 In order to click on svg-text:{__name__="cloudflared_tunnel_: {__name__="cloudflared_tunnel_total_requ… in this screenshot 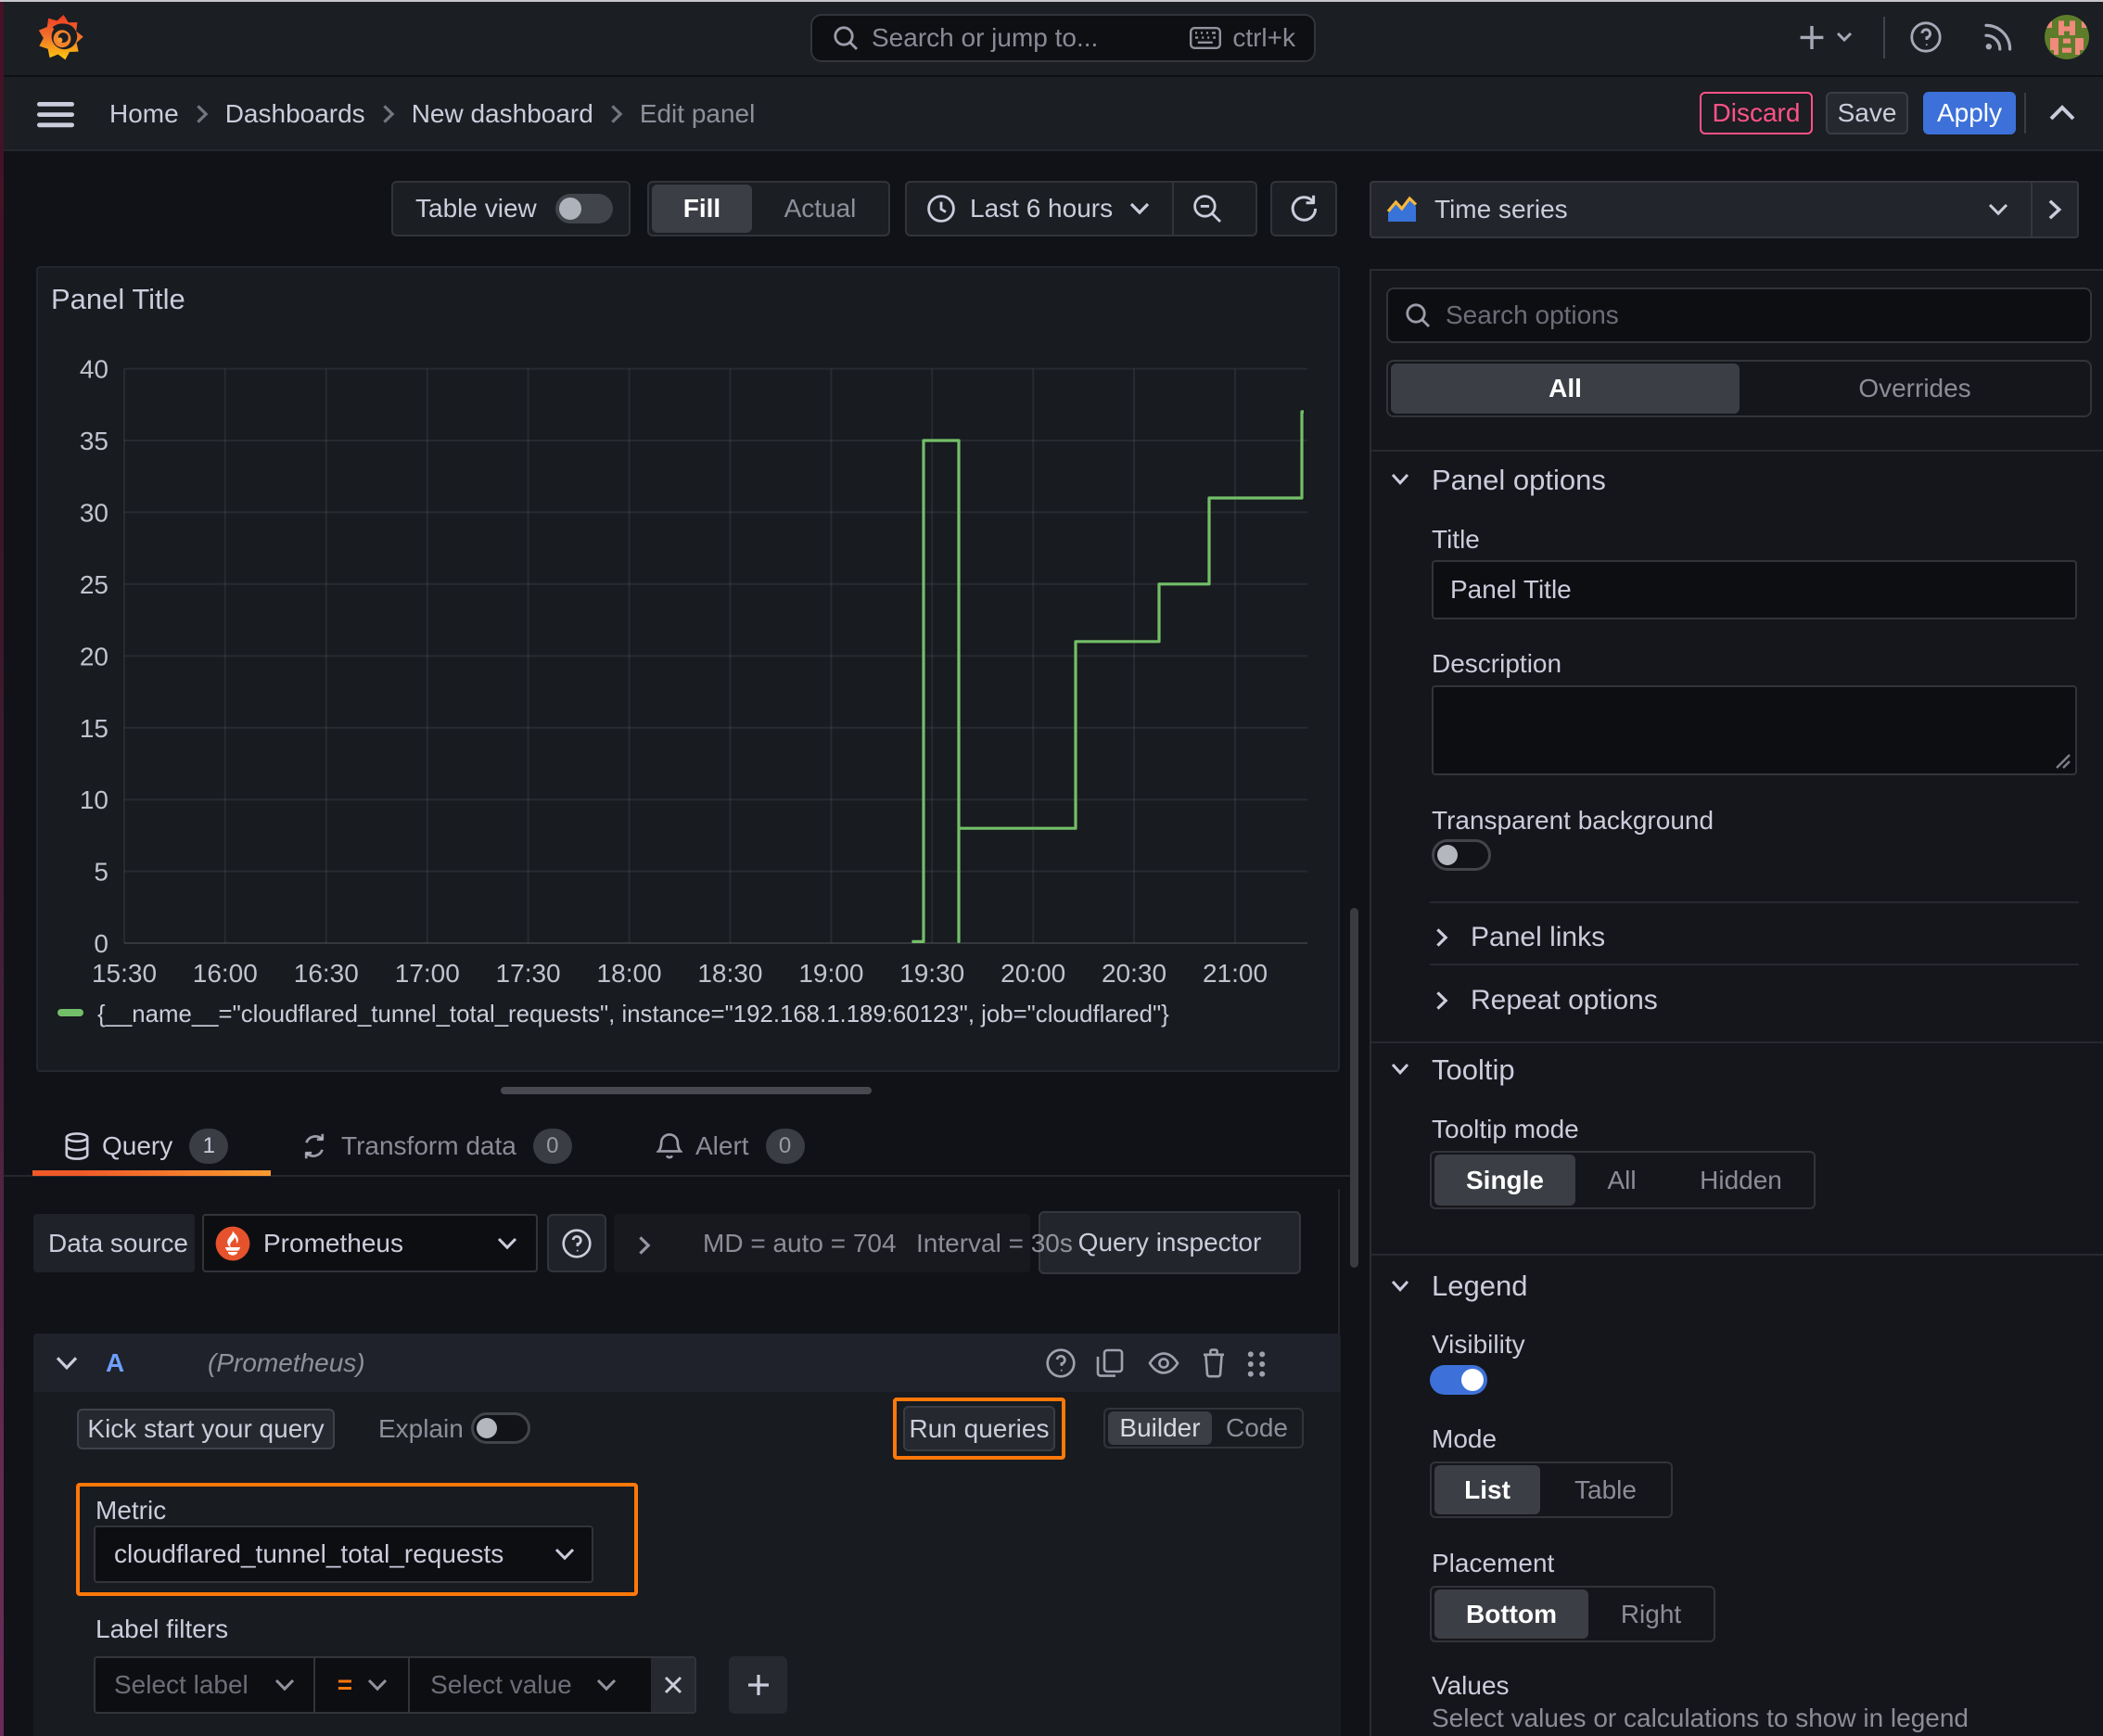, I will do `click(633, 1015)`.